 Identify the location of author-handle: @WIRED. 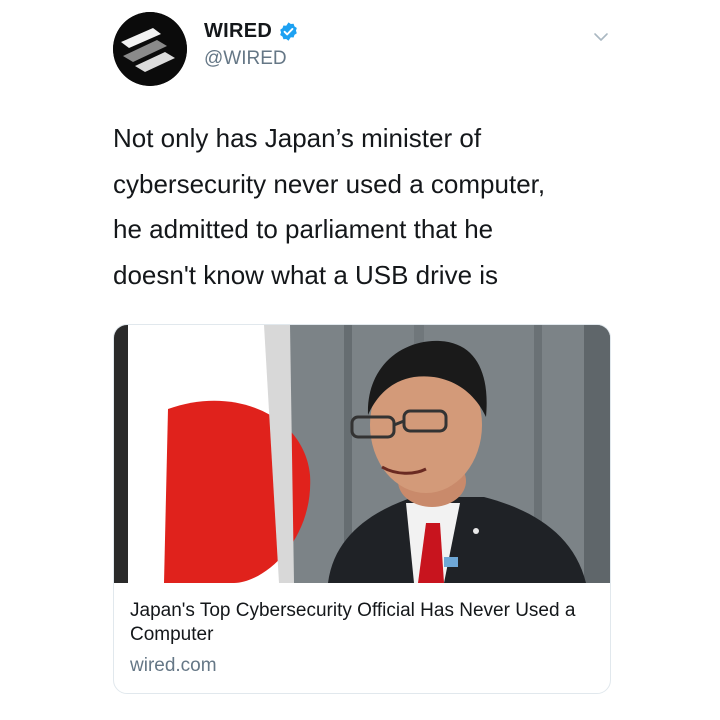
(245, 59).